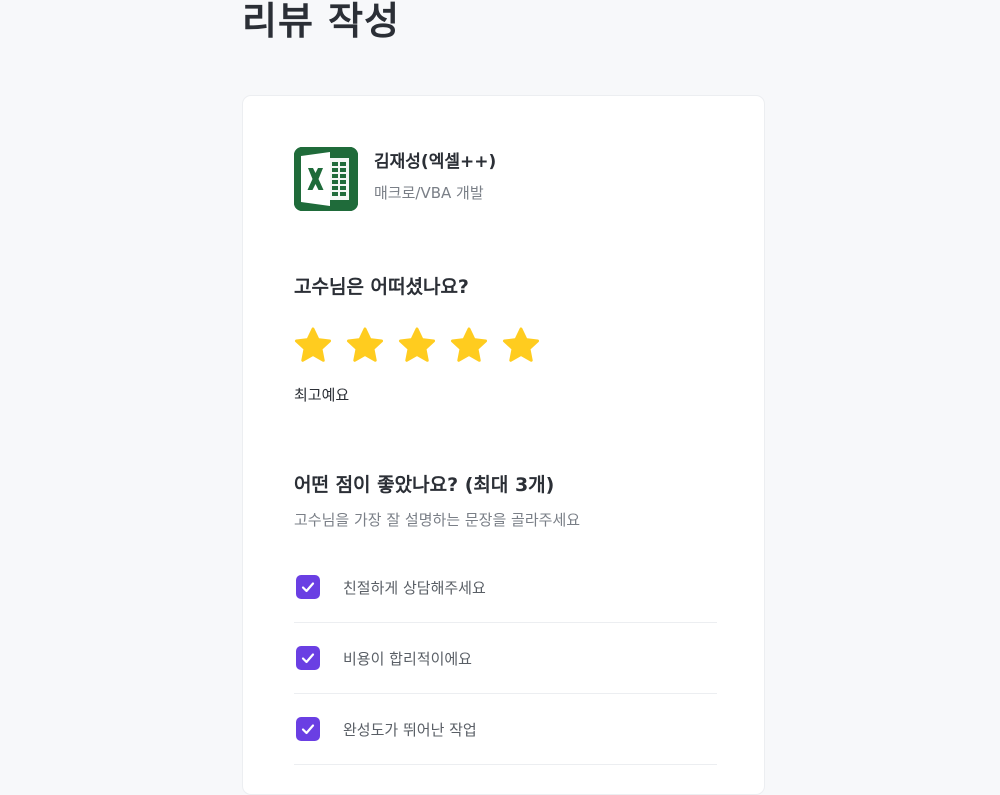 This screenshot has width=1000, height=795. What do you see at coordinates (505, 729) in the screenshot?
I see `option-quality-work: 완성도가 뛰어난 작업` at bounding box center [505, 729].